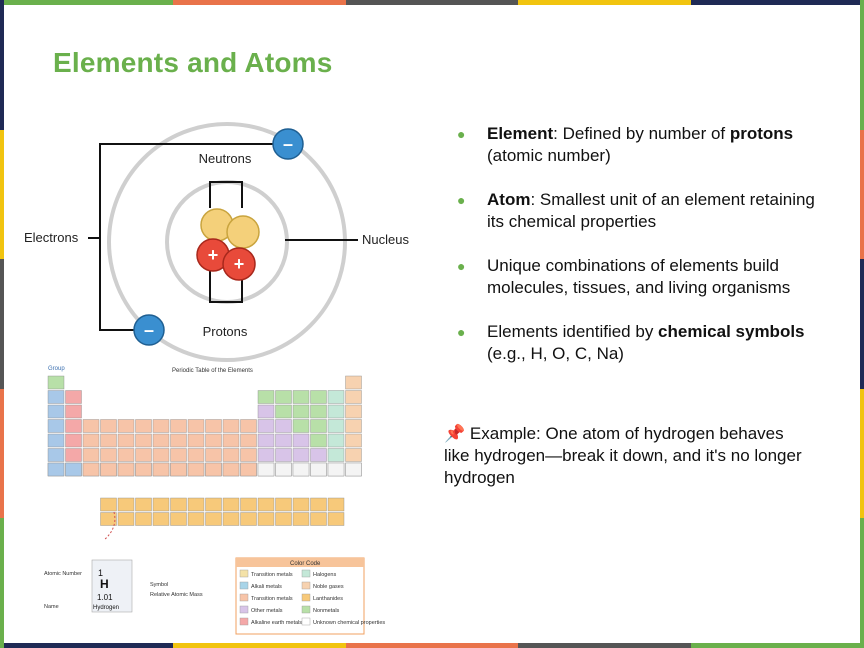  I want to click on frame-left-border, so click(2, 324).